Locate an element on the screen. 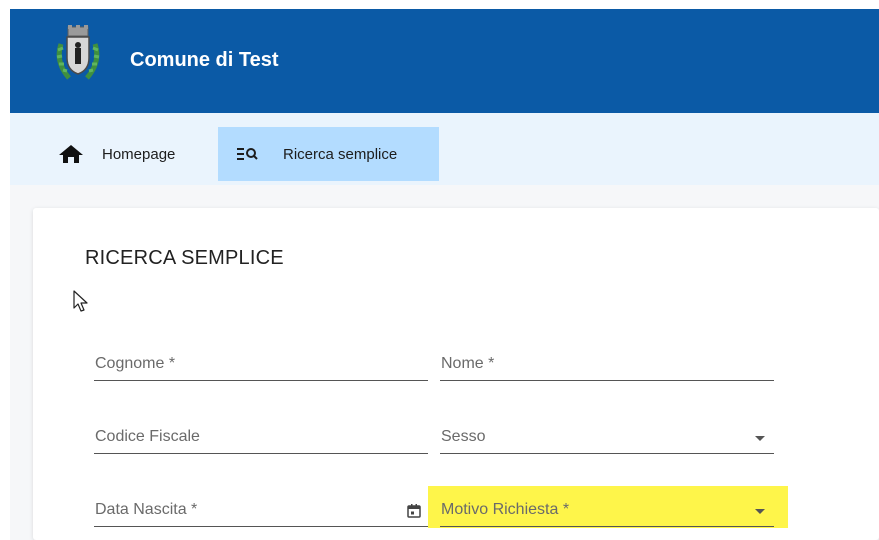  nav-item-label: Homepage is located at coordinates (139, 154).